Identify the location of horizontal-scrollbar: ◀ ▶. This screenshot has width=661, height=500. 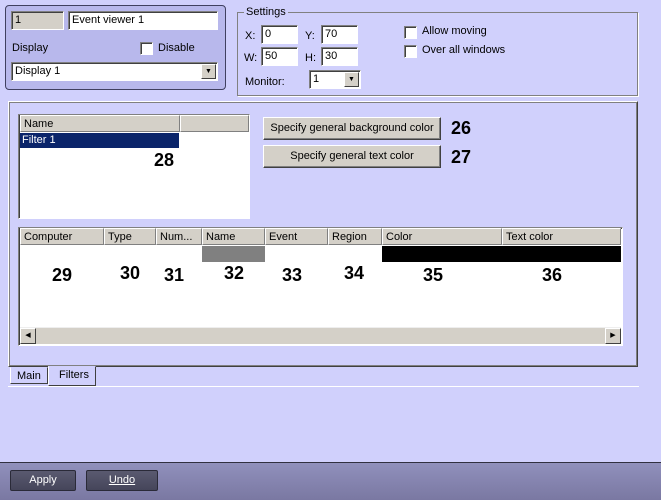
(320, 335).